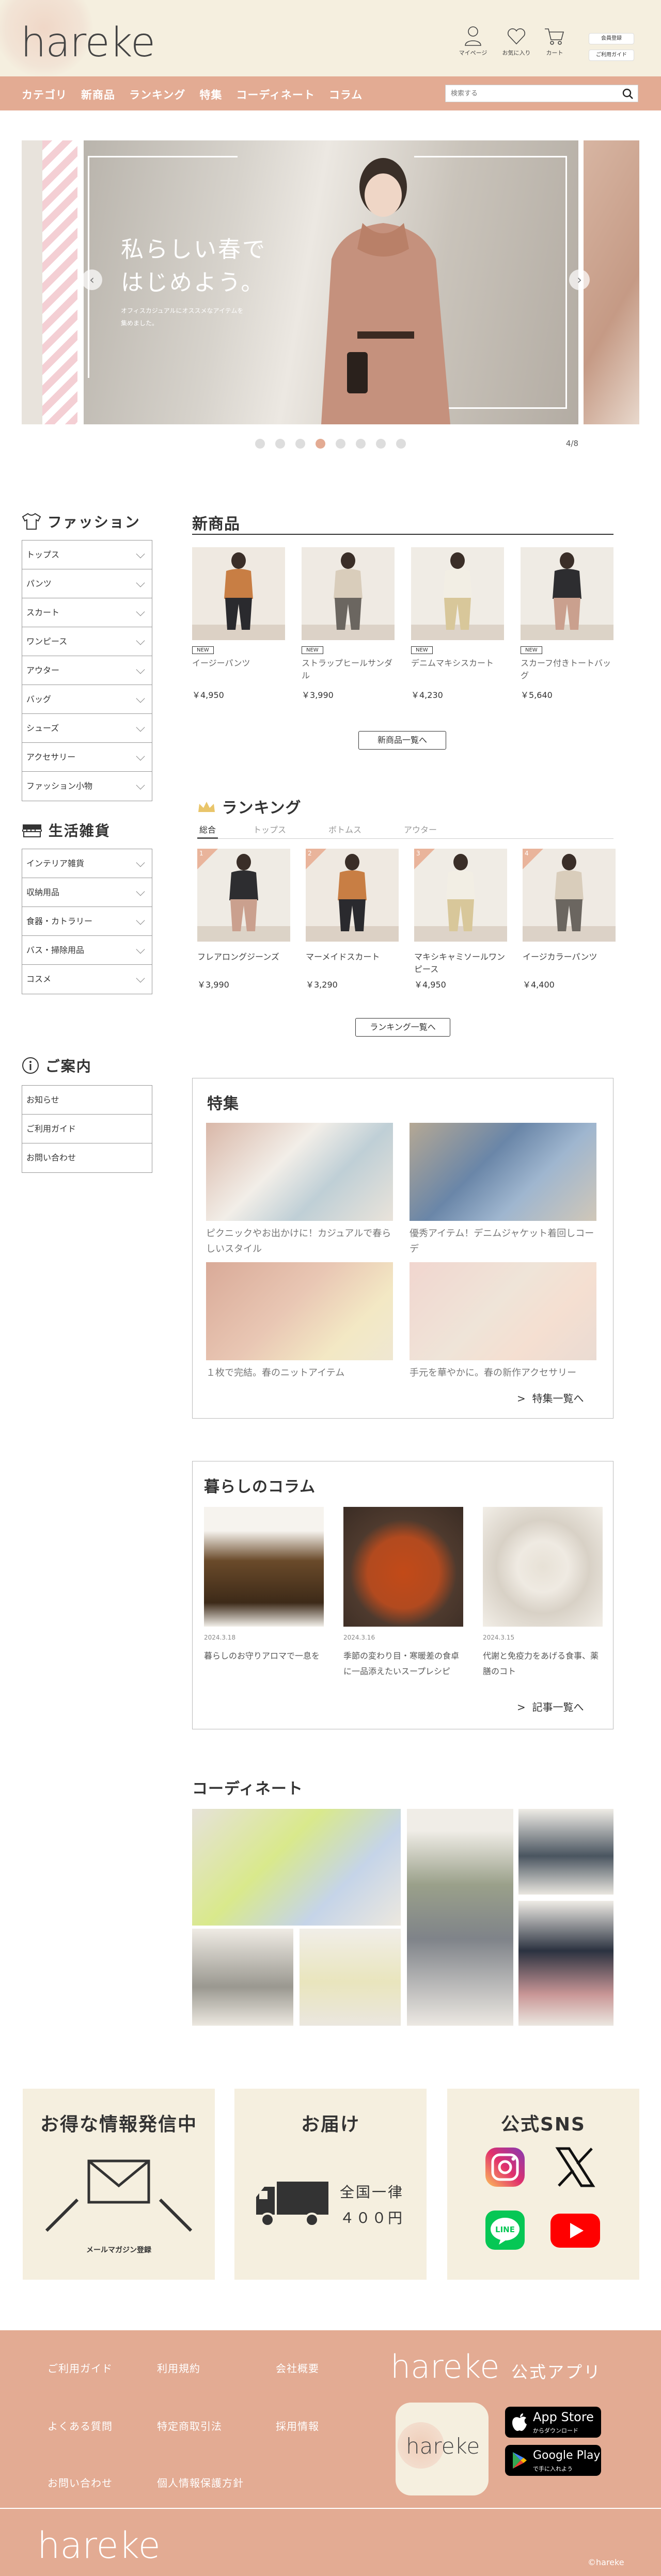  I want to click on info-icon, so click(30, 1065).